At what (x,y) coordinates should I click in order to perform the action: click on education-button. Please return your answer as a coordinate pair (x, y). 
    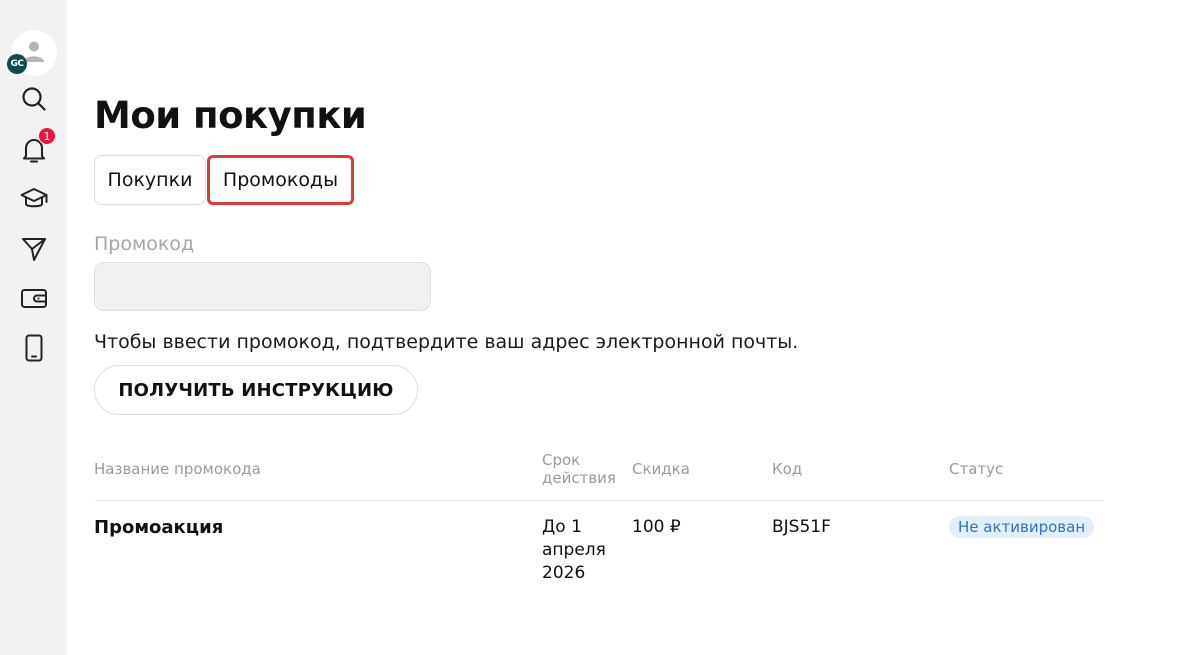
    Looking at the image, I should click on (34, 201).